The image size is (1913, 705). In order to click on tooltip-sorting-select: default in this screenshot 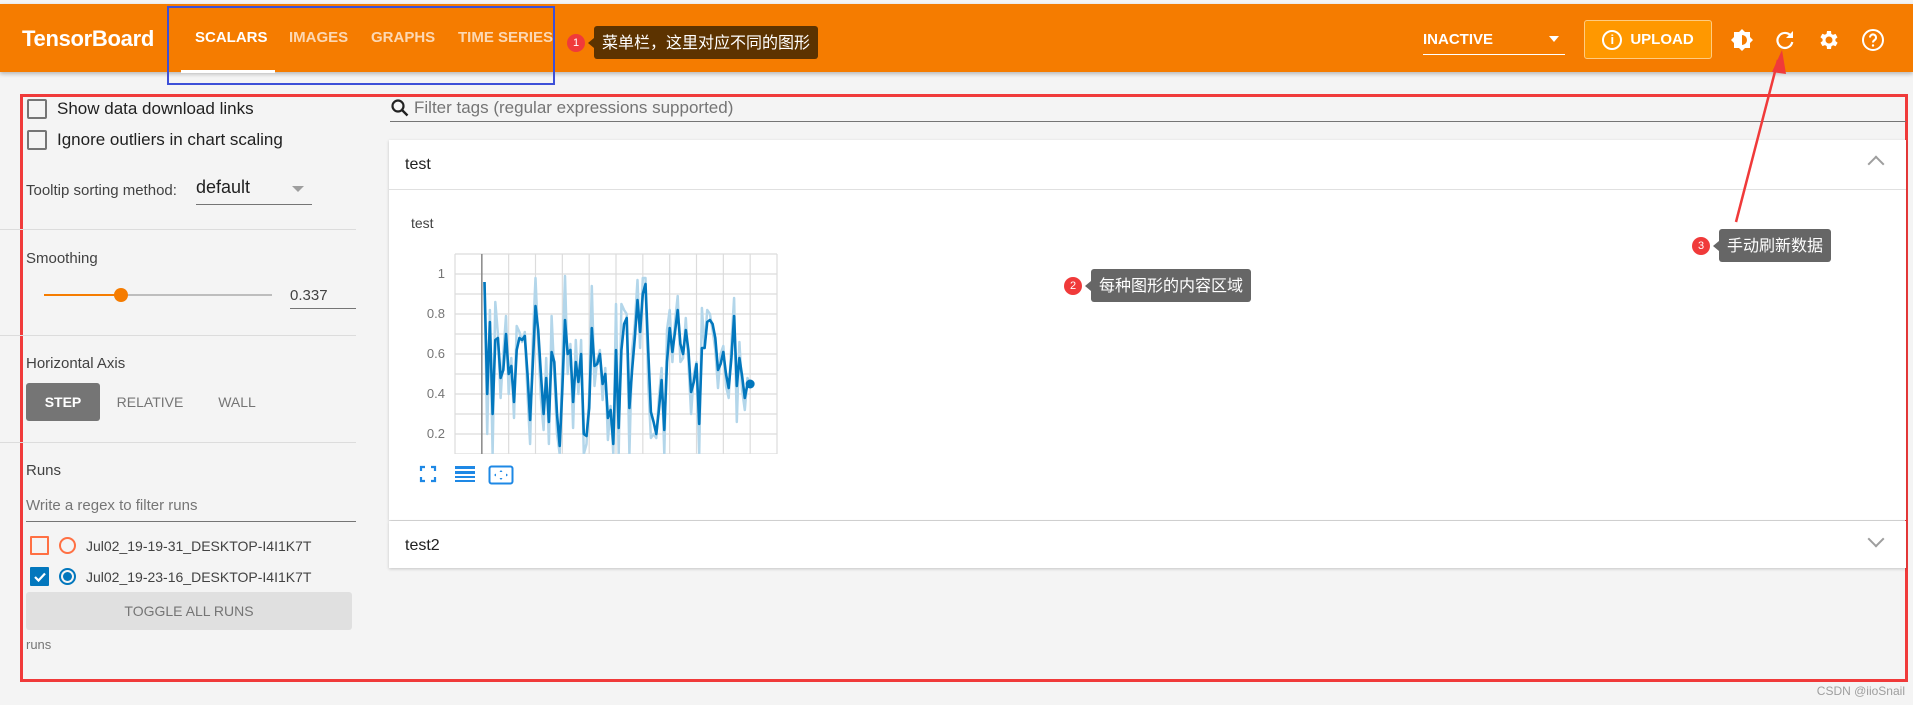, I will do `click(254, 189)`.